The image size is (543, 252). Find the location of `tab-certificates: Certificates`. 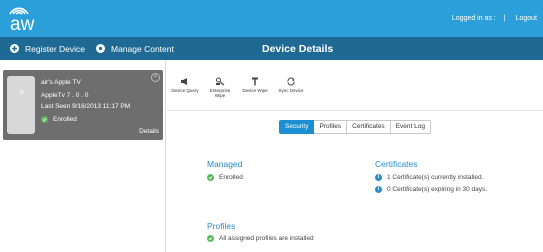

tab-certificates: Certificates is located at coordinates (369, 127).